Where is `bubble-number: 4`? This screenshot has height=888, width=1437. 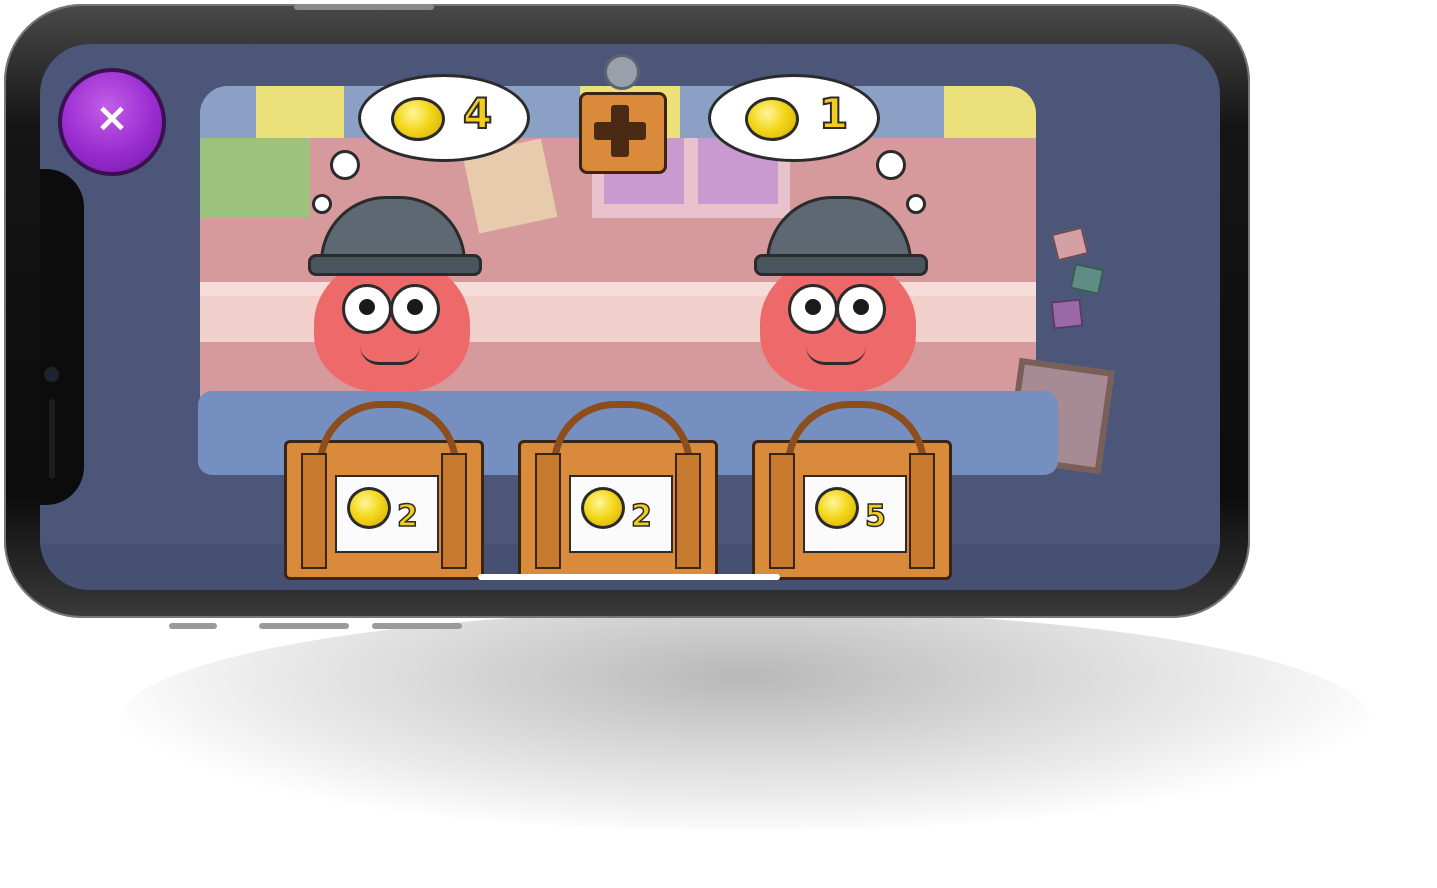
bubble-number: 4 is located at coordinates (477, 113).